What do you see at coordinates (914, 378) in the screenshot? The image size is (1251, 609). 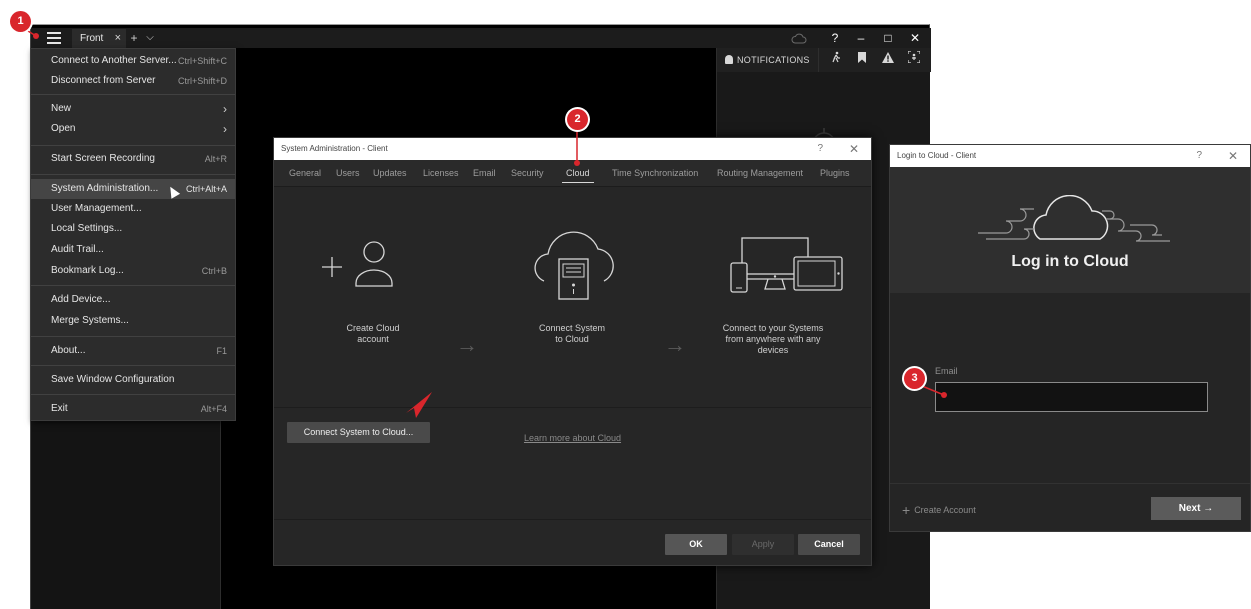 I see `callout-badge-3: 3` at bounding box center [914, 378].